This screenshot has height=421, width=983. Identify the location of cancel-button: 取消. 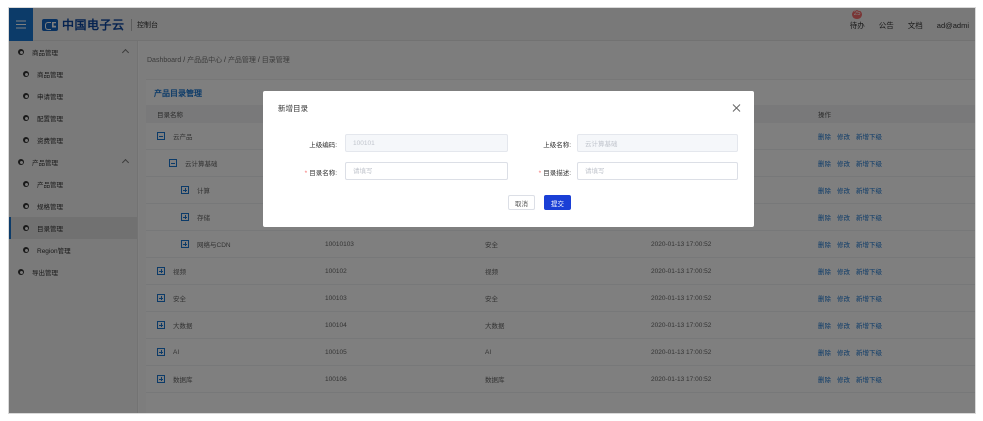
(521, 202).